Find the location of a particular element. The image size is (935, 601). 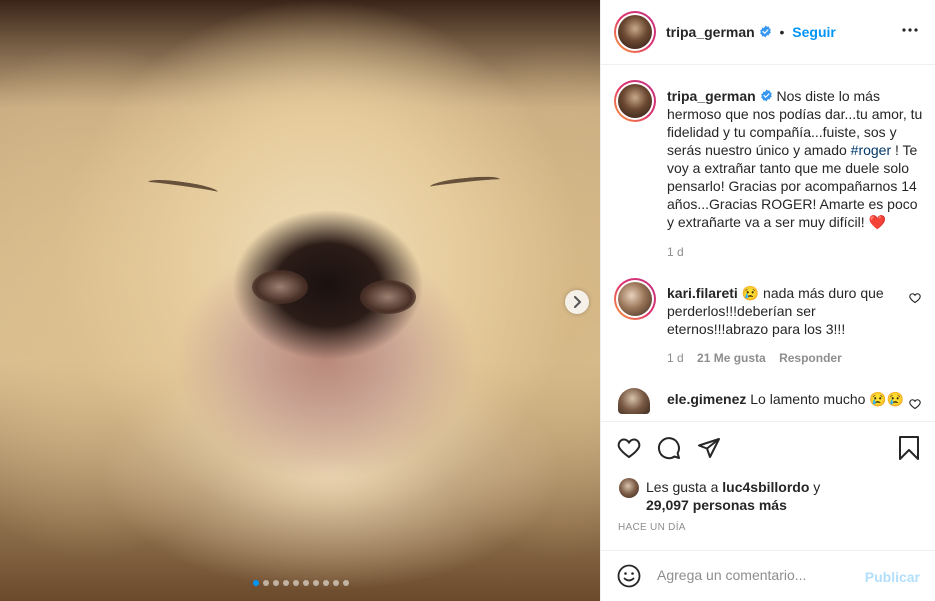

likes-prefix: Les gusta a is located at coordinates (684, 487).